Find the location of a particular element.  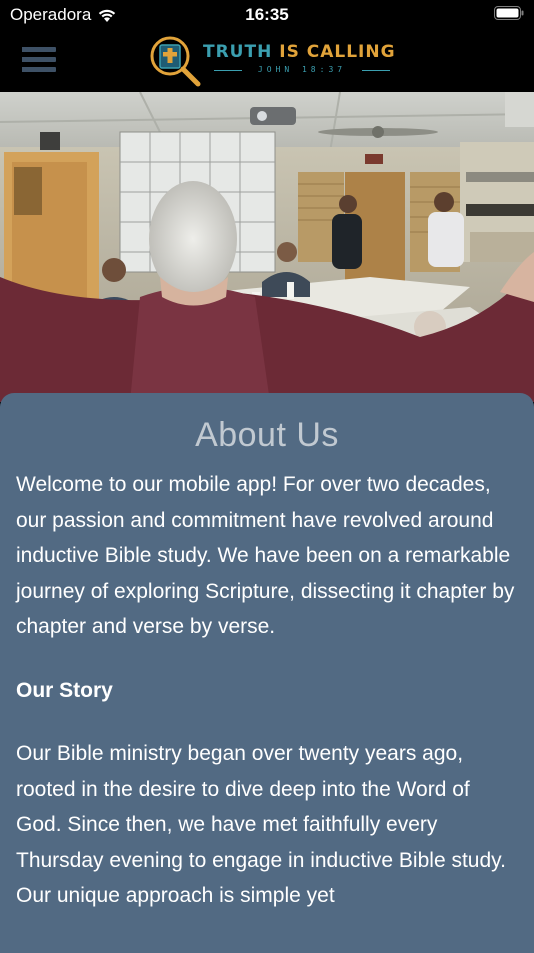

battery-icon is located at coordinates (509, 13).